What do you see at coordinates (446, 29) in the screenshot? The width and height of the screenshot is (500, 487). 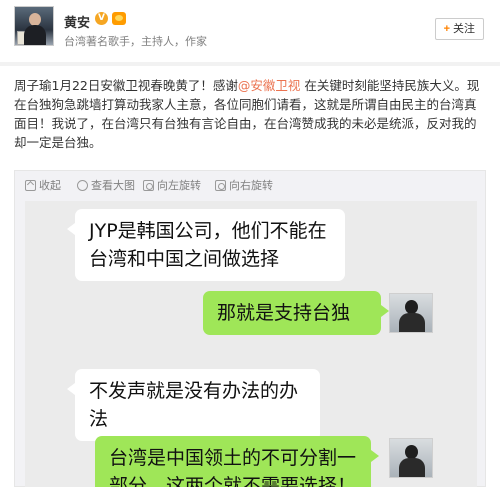 I see `plus-icon: +` at bounding box center [446, 29].